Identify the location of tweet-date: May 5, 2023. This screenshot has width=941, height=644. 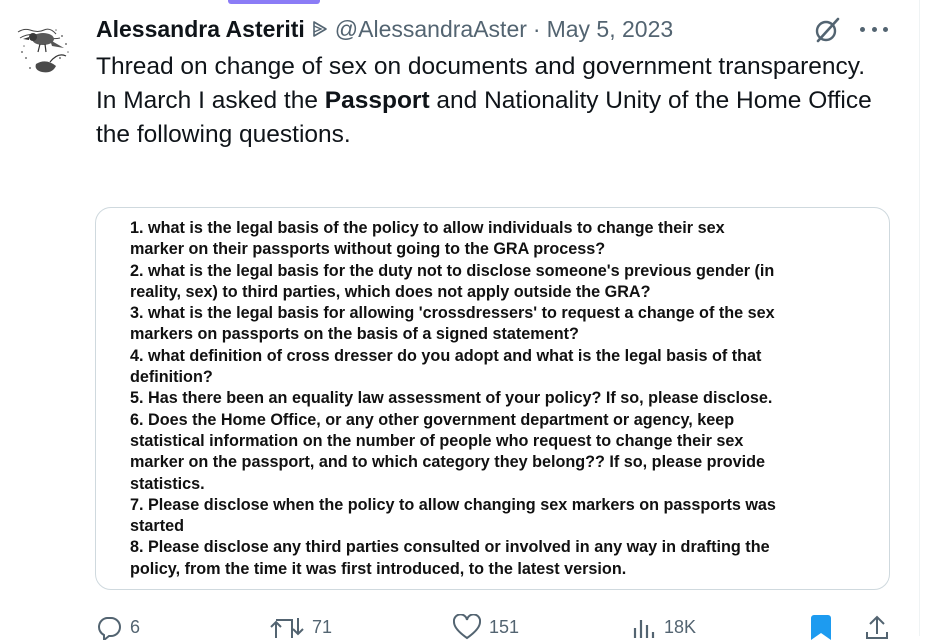
(610, 29).